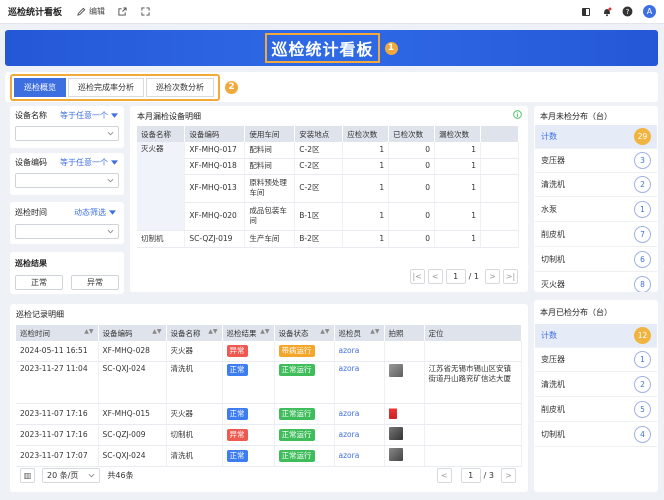  Describe the element at coordinates (458, 166) in the screenshot. I see `cell: 1` at that location.